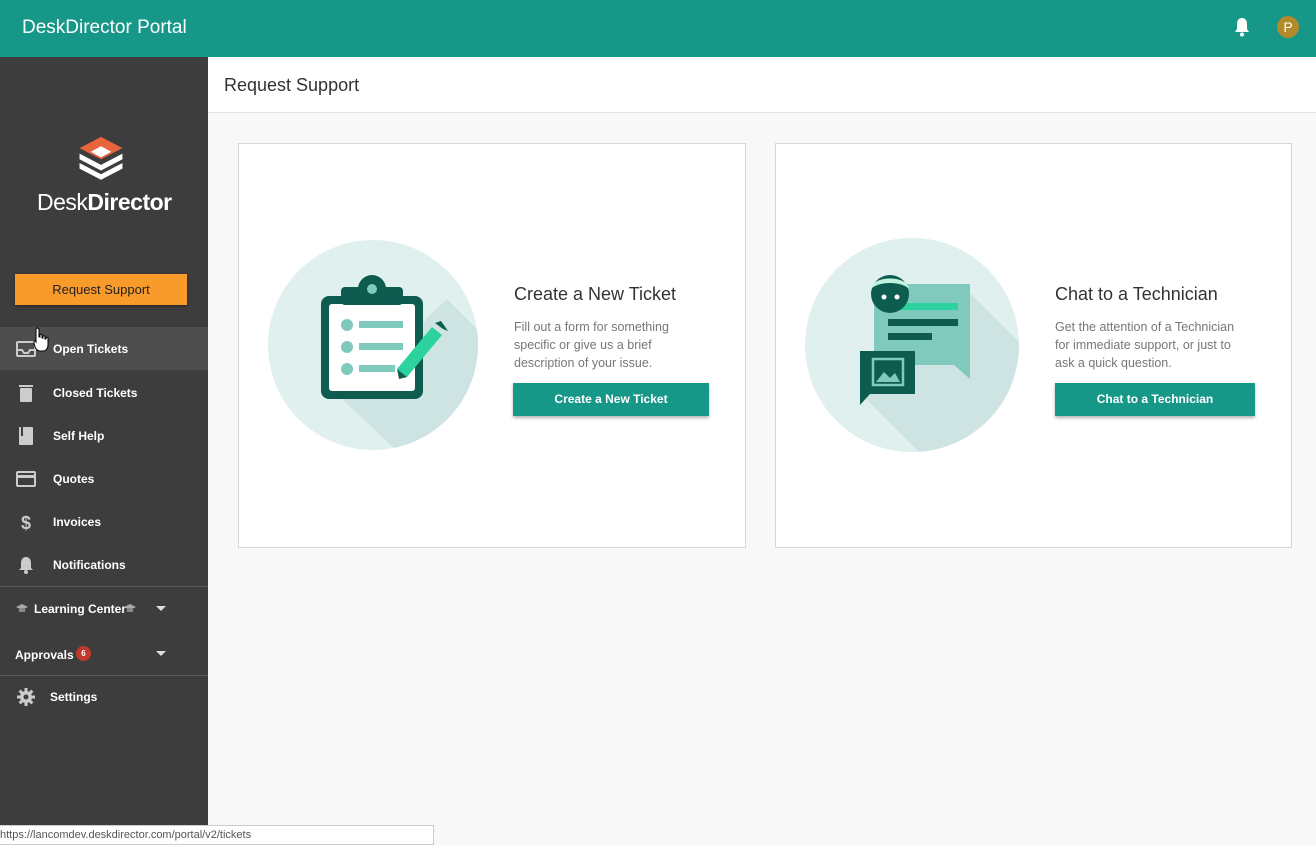 This screenshot has width=1316, height=845. Describe the element at coordinates (26, 565) in the screenshot. I see `bell-icon` at that location.